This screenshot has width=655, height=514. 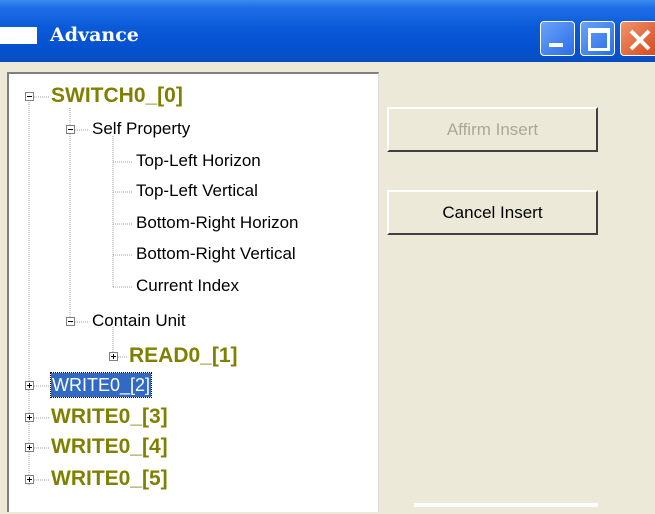 What do you see at coordinates (557, 38) in the screenshot?
I see `minimize-button` at bounding box center [557, 38].